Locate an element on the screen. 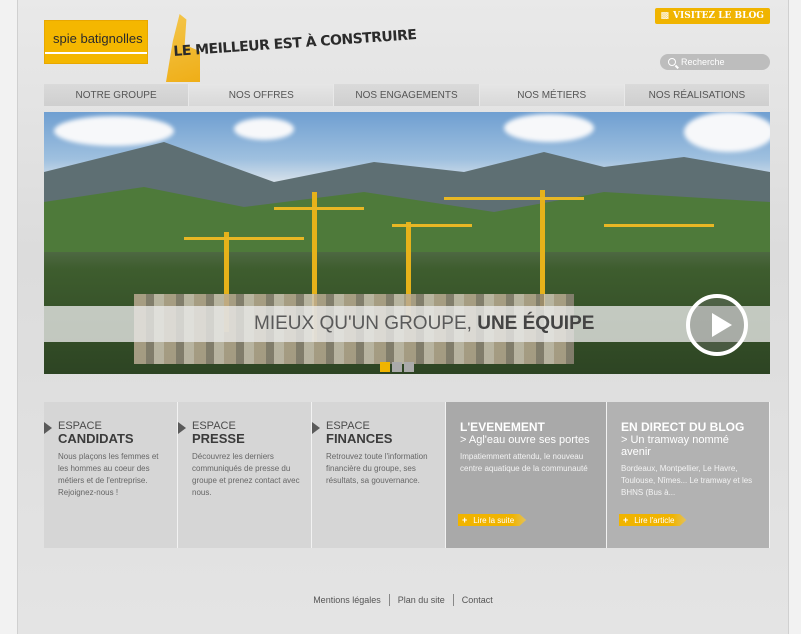 Image resolution: width=801 pixels, height=634 pixels. play-icon is located at coordinates (717, 325).